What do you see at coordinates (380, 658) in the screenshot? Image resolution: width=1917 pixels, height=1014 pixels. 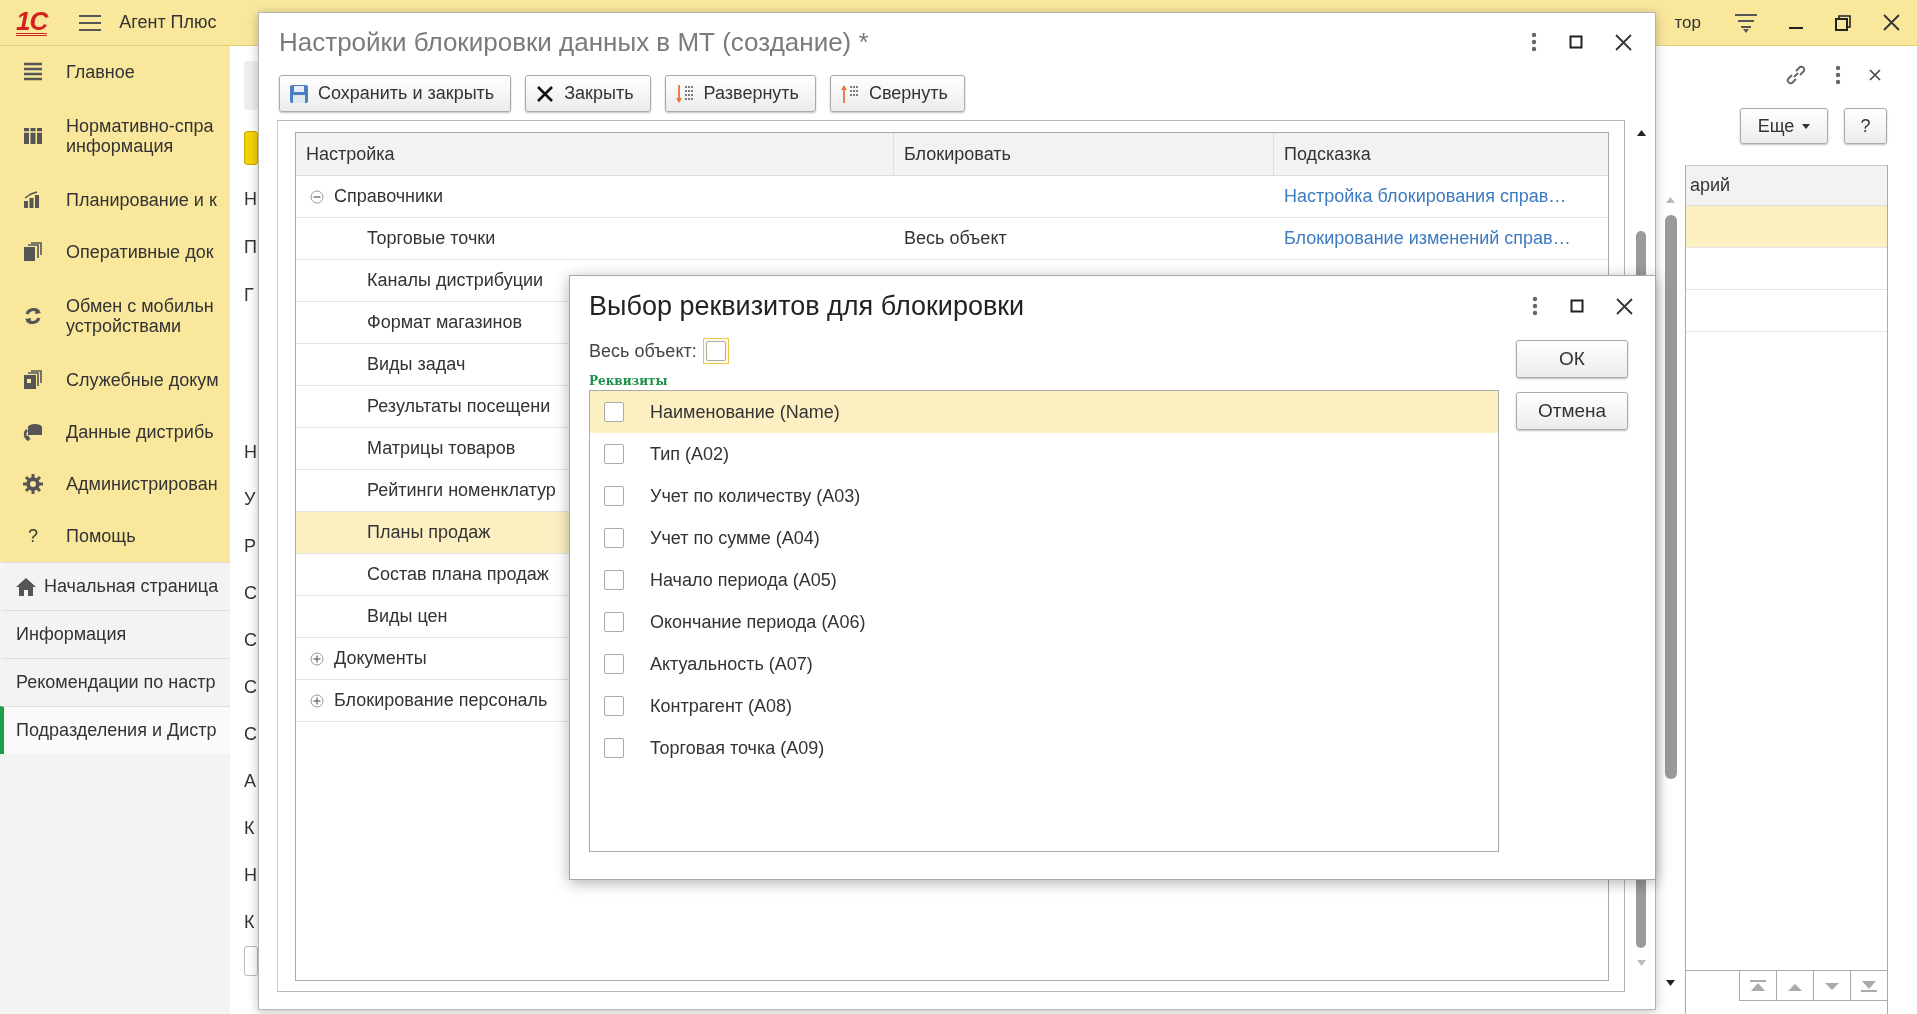 I see `table-cell: Документы` at bounding box center [380, 658].